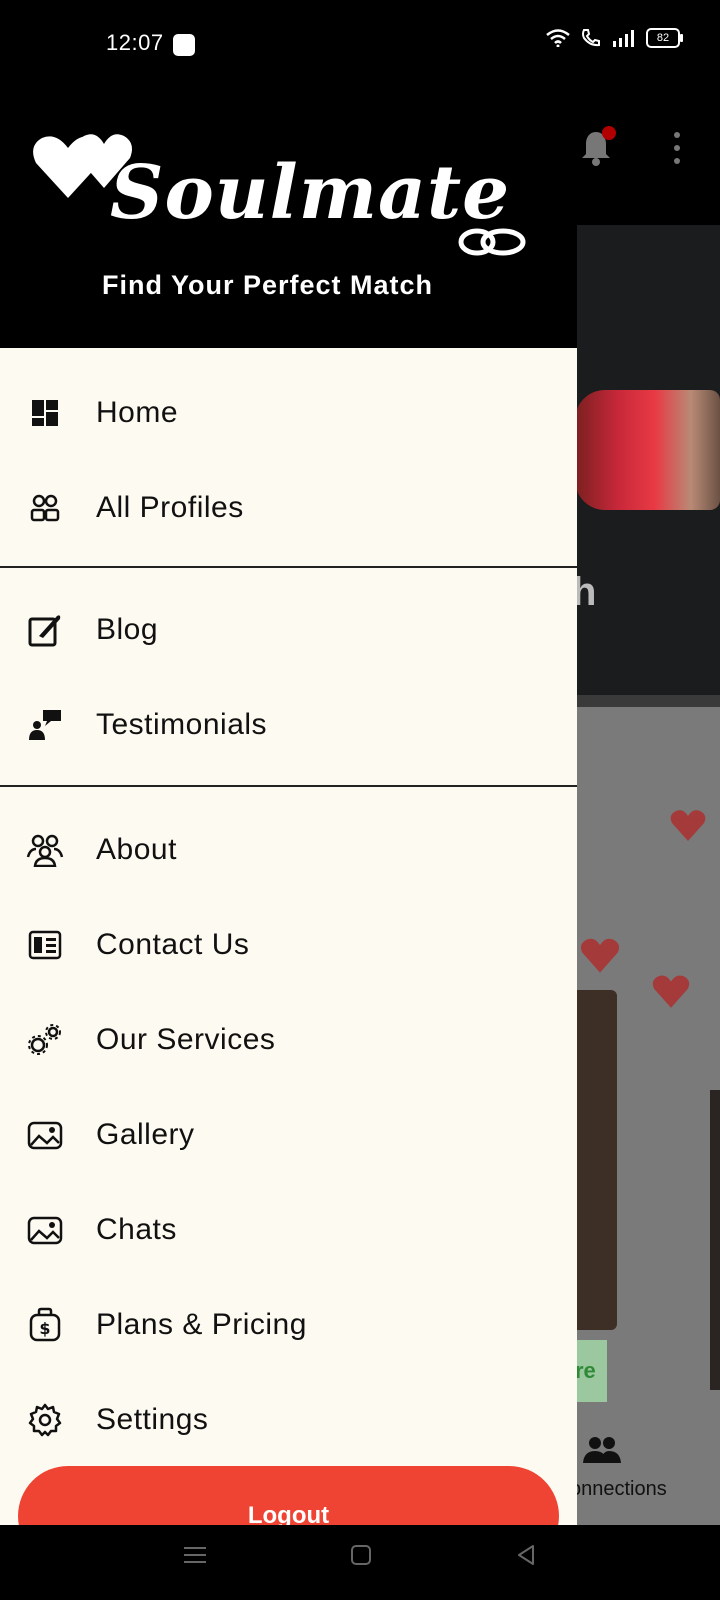 The width and height of the screenshot is (720, 1600). Describe the element at coordinates (558, 38) in the screenshot. I see `wifi-icon` at that location.